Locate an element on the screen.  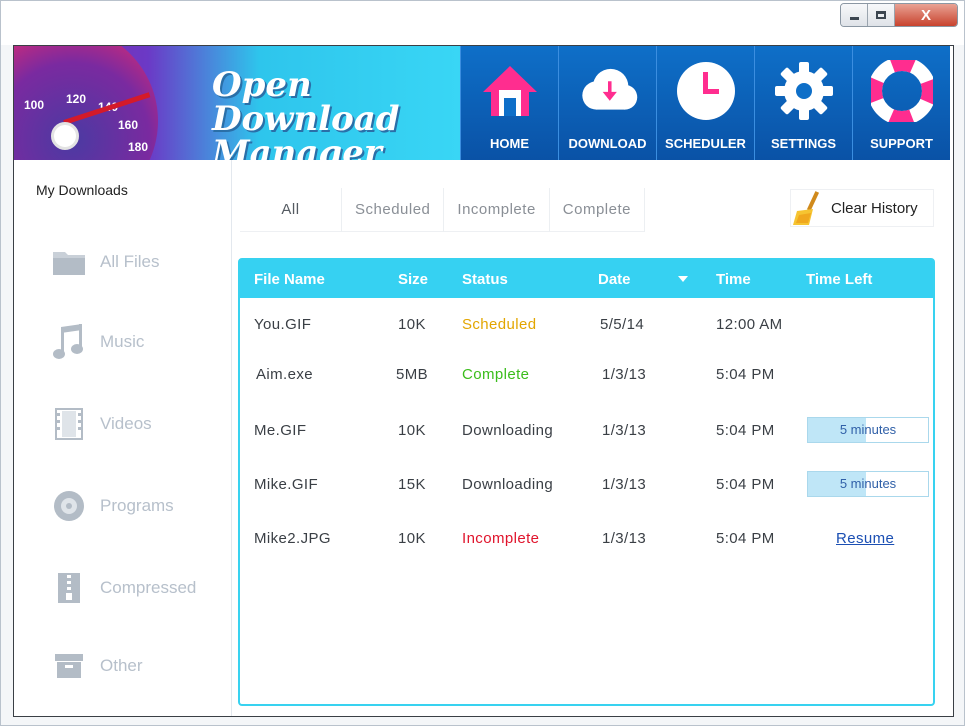
box-icon is located at coordinates (69, 666).